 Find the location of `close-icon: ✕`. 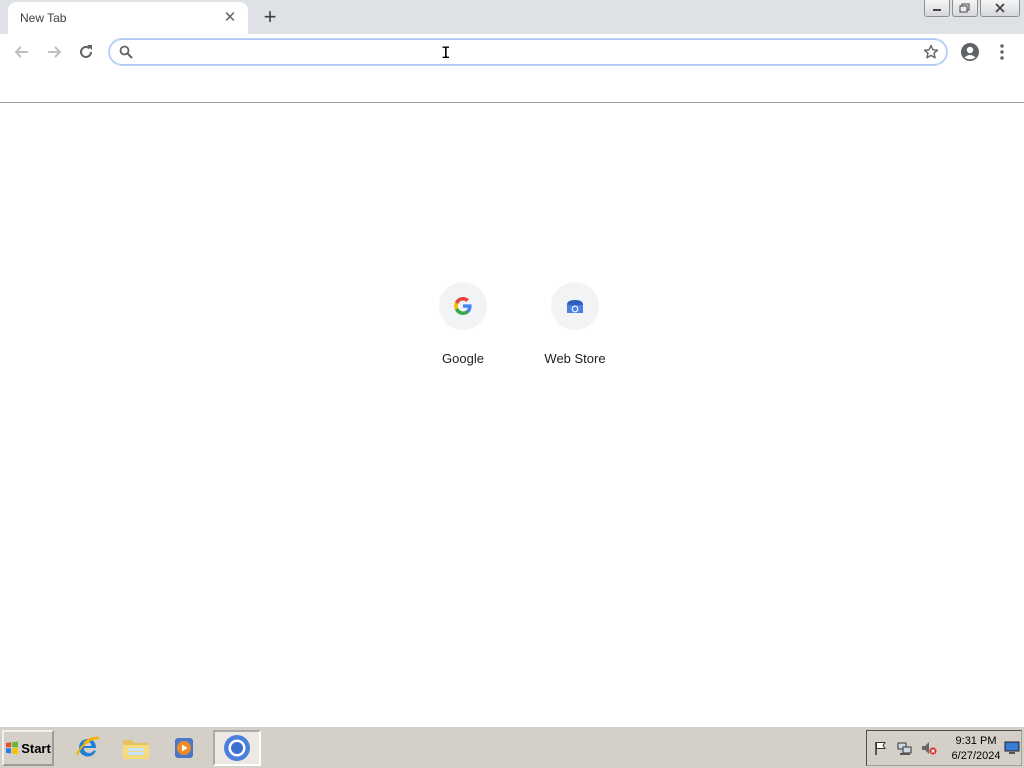

close-icon: ✕ is located at coordinates (230, 18).